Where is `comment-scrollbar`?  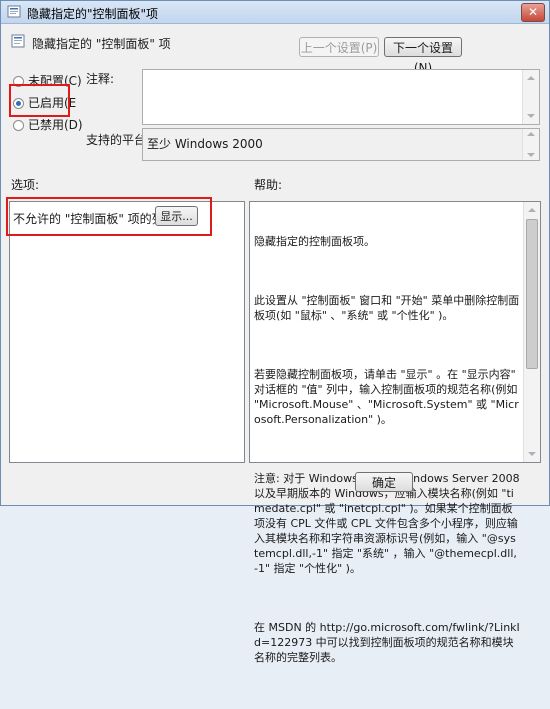 comment-scrollbar is located at coordinates (530, 97).